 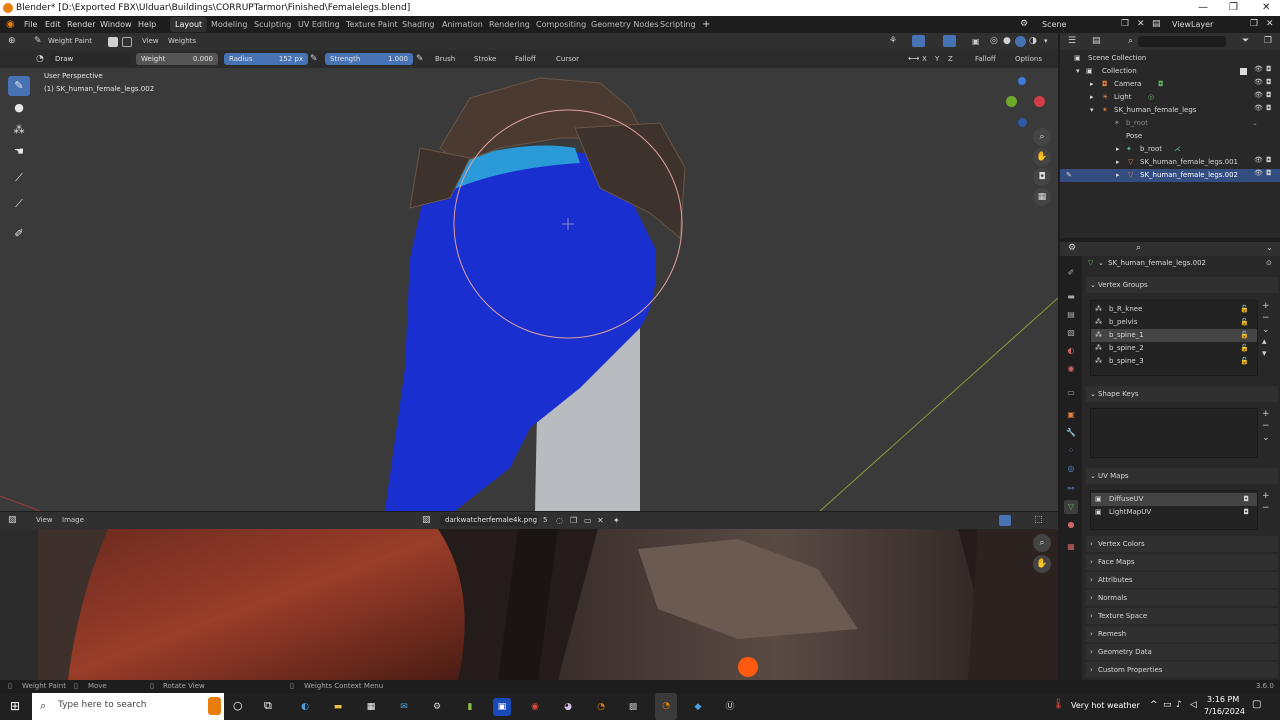 What do you see at coordinates (445, 59) in the screenshot?
I see `brush-menu: Brush` at bounding box center [445, 59].